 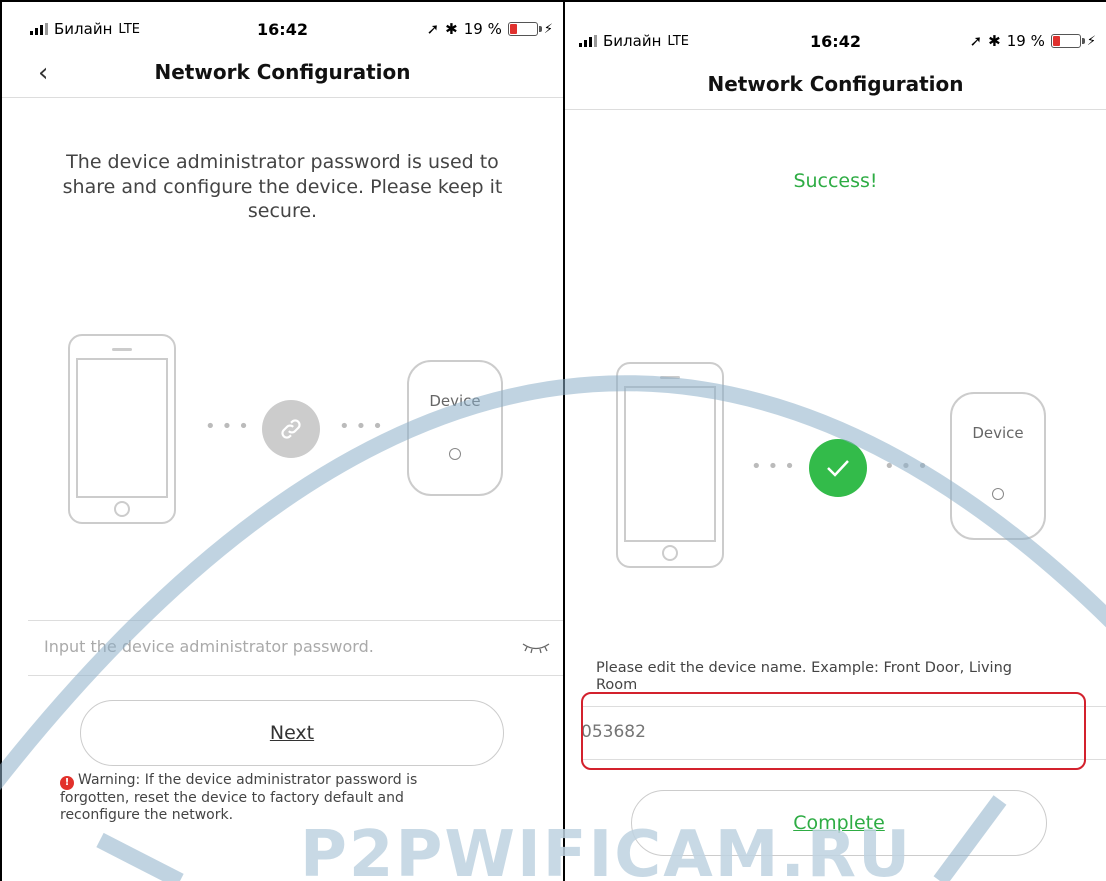 I want to click on link-icon, so click(x=291, y=429).